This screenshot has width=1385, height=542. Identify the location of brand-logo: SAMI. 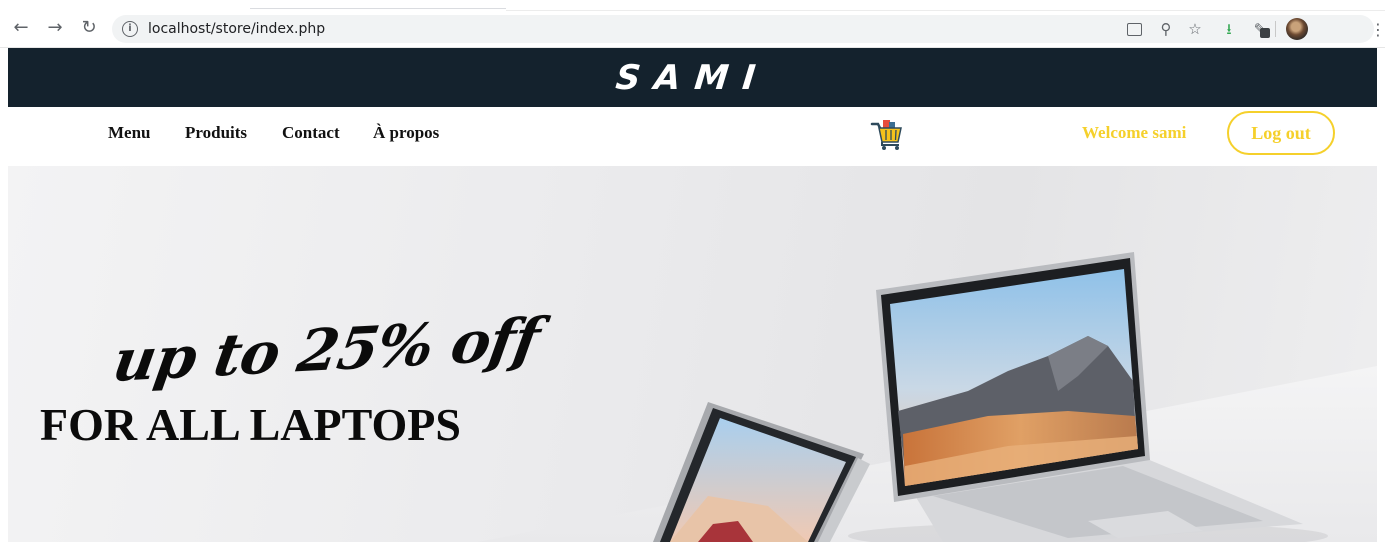
(692, 78).